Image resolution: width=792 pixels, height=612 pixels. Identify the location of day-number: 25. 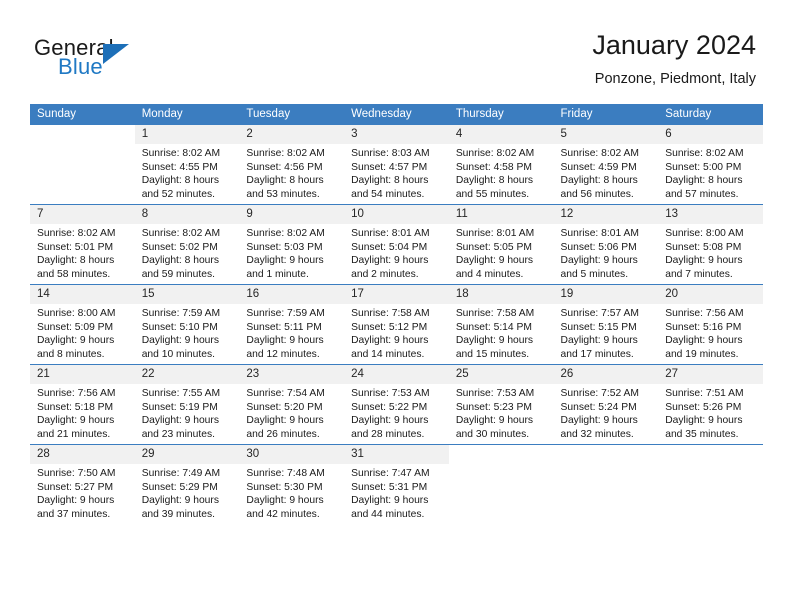
(501, 374).